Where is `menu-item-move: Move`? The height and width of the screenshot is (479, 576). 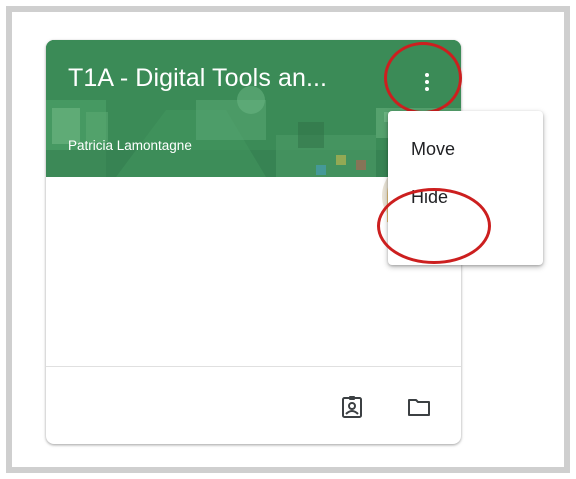 menu-item-move: Move is located at coordinates (465, 149).